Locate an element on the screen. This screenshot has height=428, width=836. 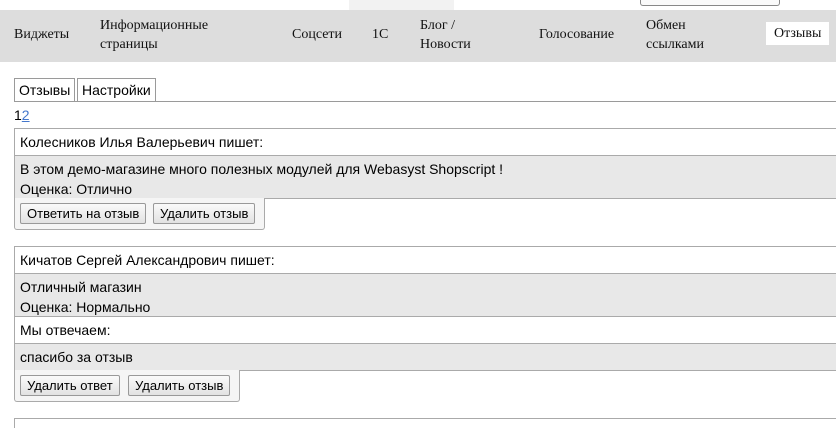
nav-item-blog-news: Блог / Новости is located at coordinates (445, 35).